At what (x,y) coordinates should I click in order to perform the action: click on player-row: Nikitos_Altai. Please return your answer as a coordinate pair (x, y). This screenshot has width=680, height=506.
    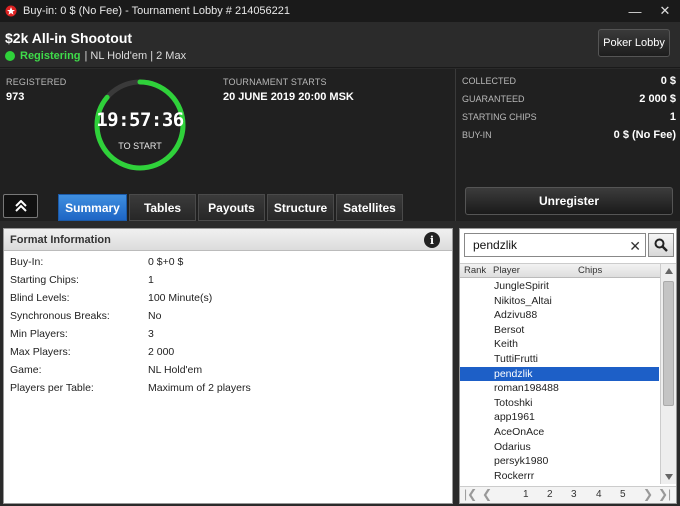
    Looking at the image, I should click on (559, 301).